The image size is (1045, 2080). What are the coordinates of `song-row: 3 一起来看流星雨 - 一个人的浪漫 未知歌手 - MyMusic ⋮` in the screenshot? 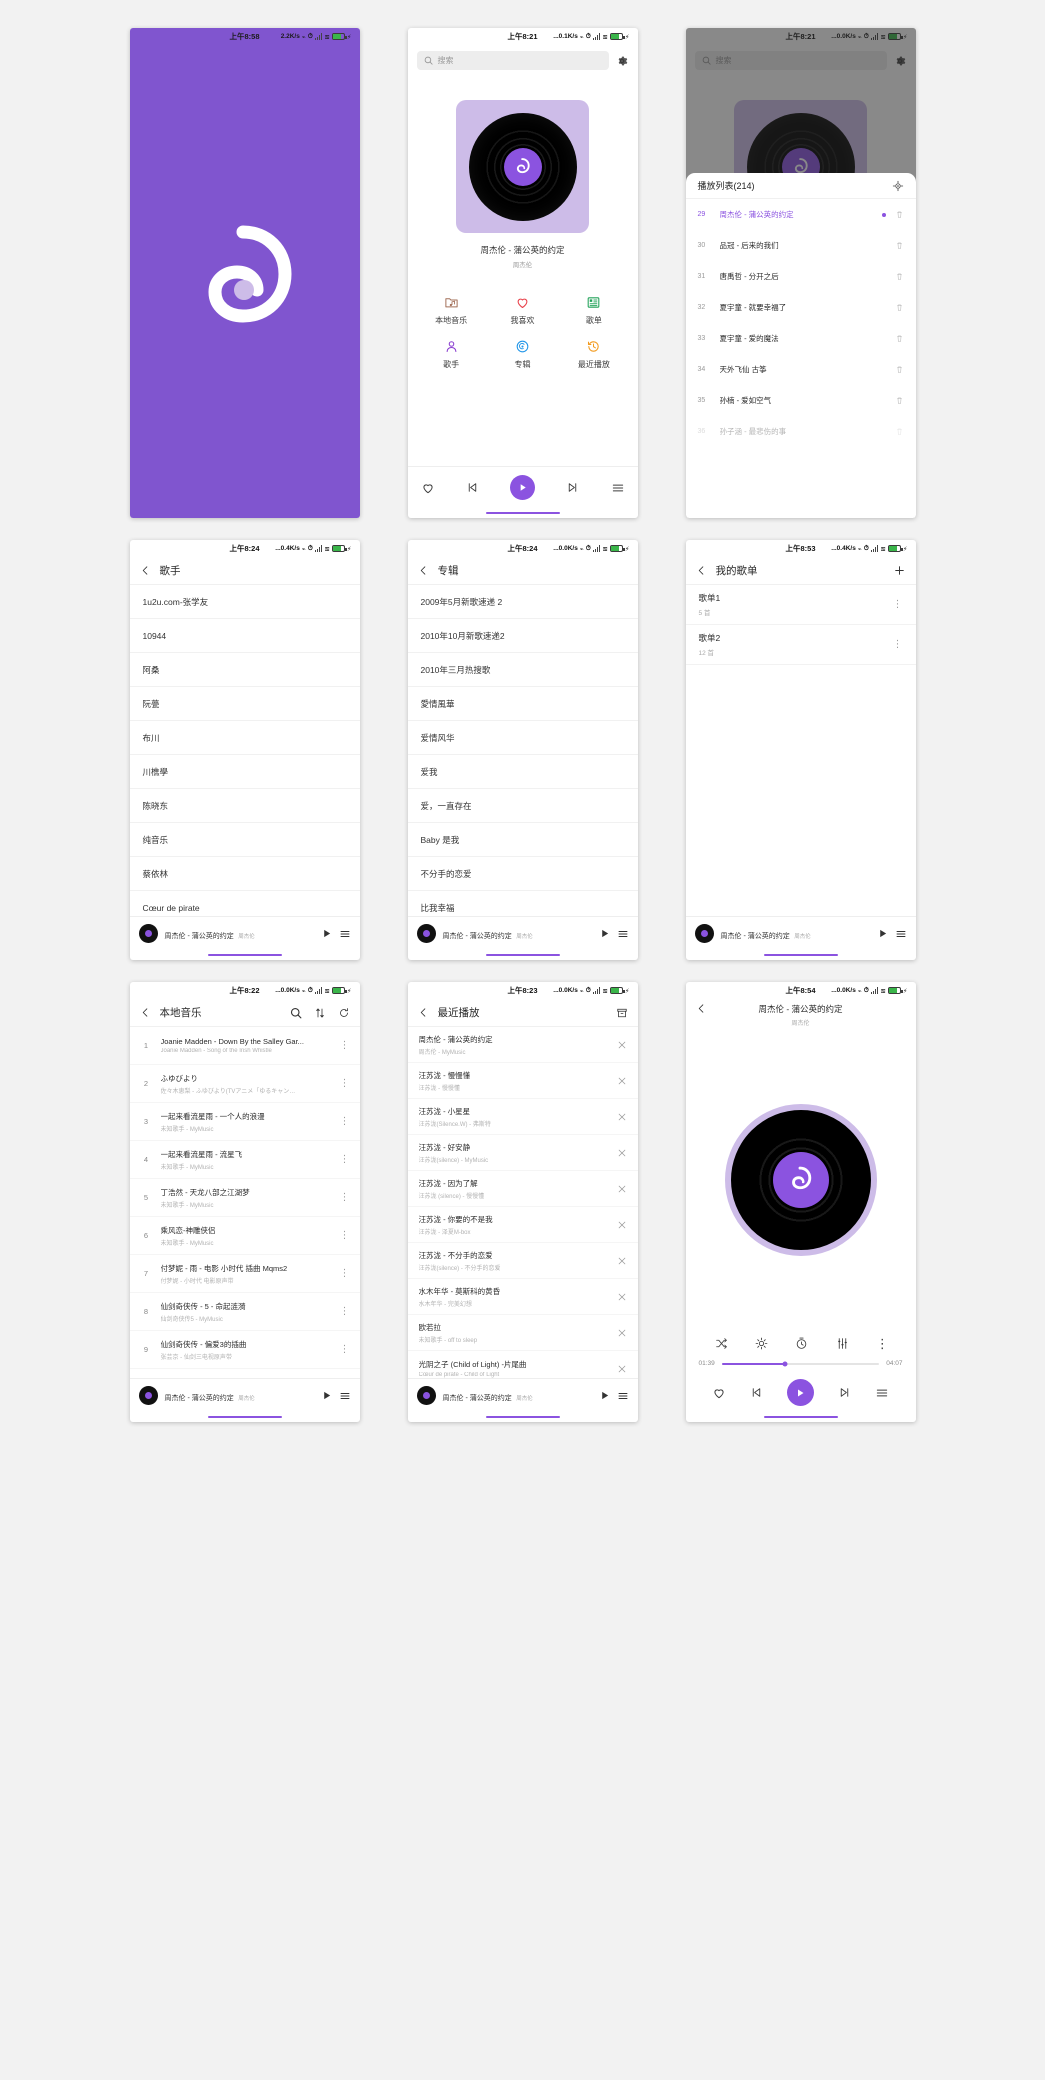 It's located at (244, 1122).